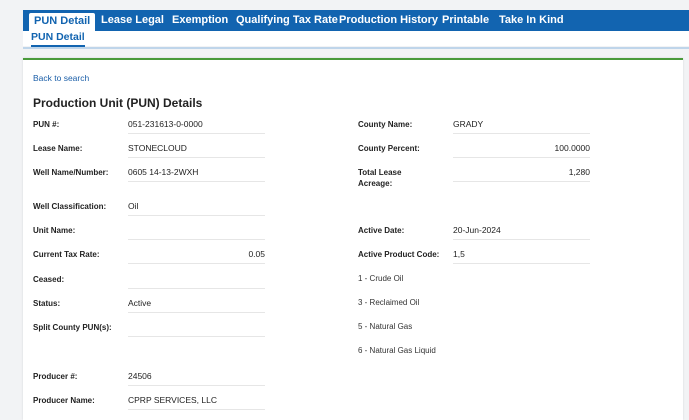 Image resolution: width=689 pixels, height=420 pixels. I want to click on county-name-value: GRADY, so click(521, 126).